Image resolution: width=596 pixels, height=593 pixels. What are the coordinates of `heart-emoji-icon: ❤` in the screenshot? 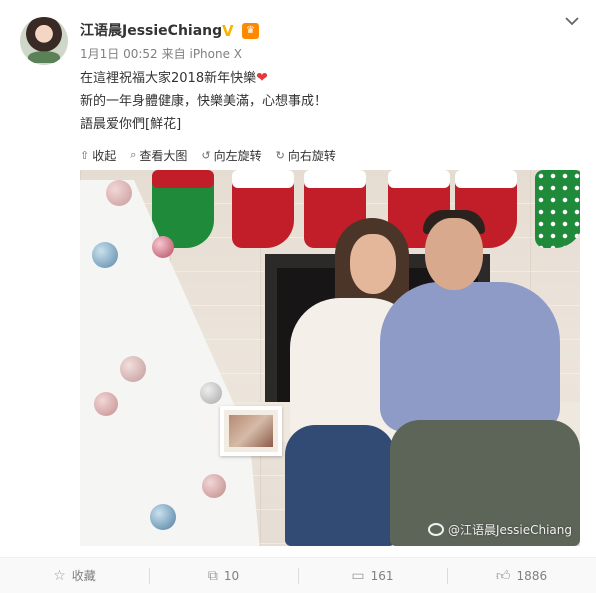 It's located at (262, 78).